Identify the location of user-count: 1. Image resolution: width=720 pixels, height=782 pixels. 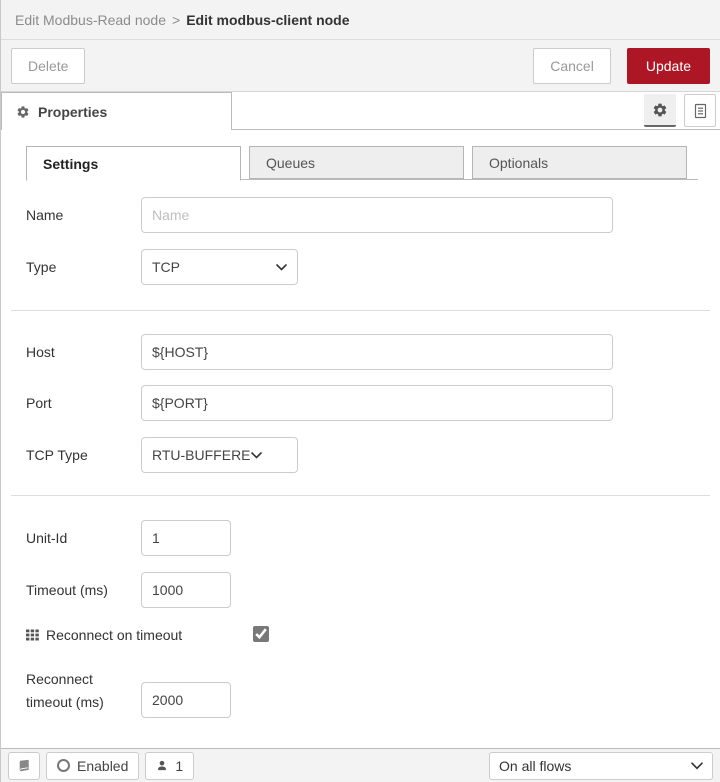
(179, 765).